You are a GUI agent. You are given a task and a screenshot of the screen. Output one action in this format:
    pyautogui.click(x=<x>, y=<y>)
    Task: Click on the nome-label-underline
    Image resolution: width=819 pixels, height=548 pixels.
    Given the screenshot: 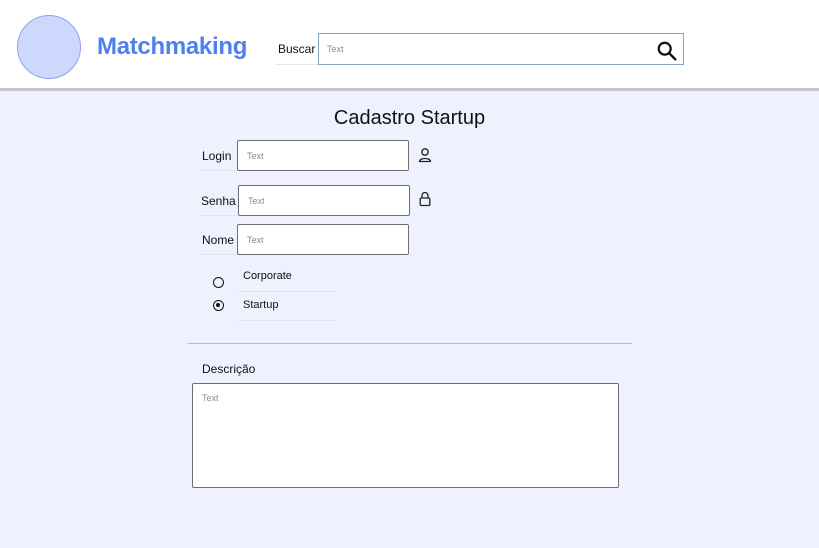 What is the action you would take?
    pyautogui.click(x=219, y=254)
    